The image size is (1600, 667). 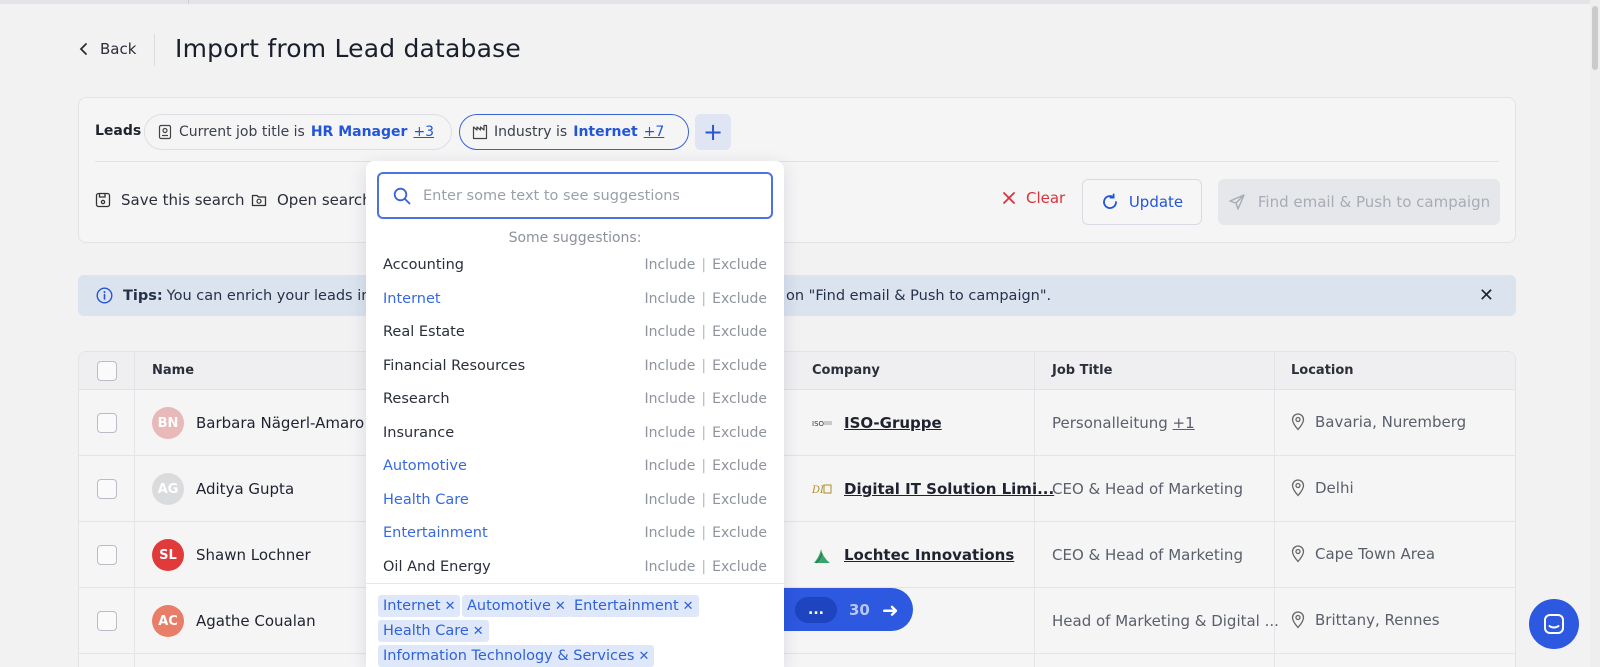 What do you see at coordinates (713, 132) in the screenshot?
I see `add-filter-button: +` at bounding box center [713, 132].